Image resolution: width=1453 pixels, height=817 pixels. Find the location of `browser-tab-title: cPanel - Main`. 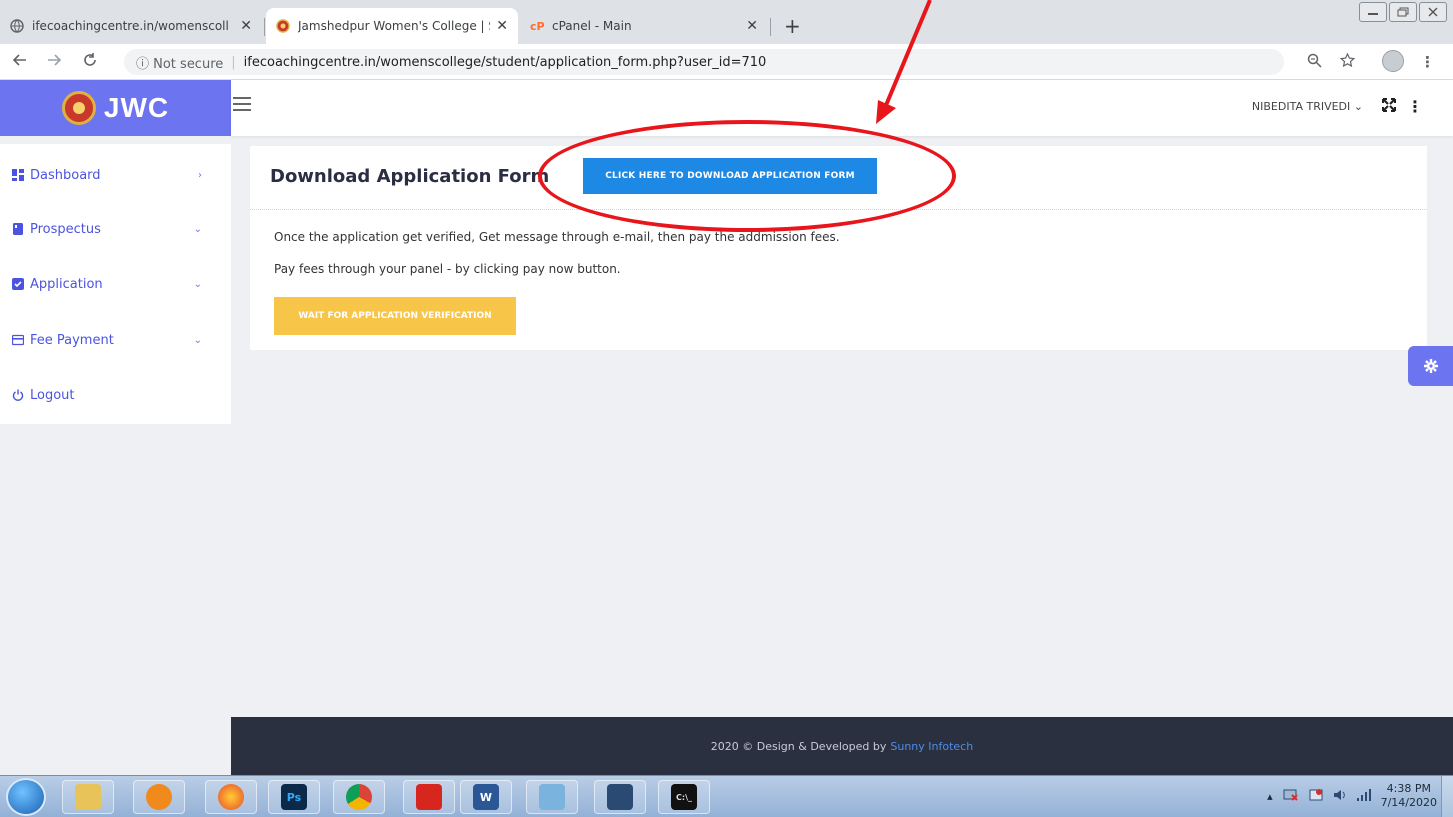

browser-tab-title: cPanel - Main is located at coordinates (592, 26).